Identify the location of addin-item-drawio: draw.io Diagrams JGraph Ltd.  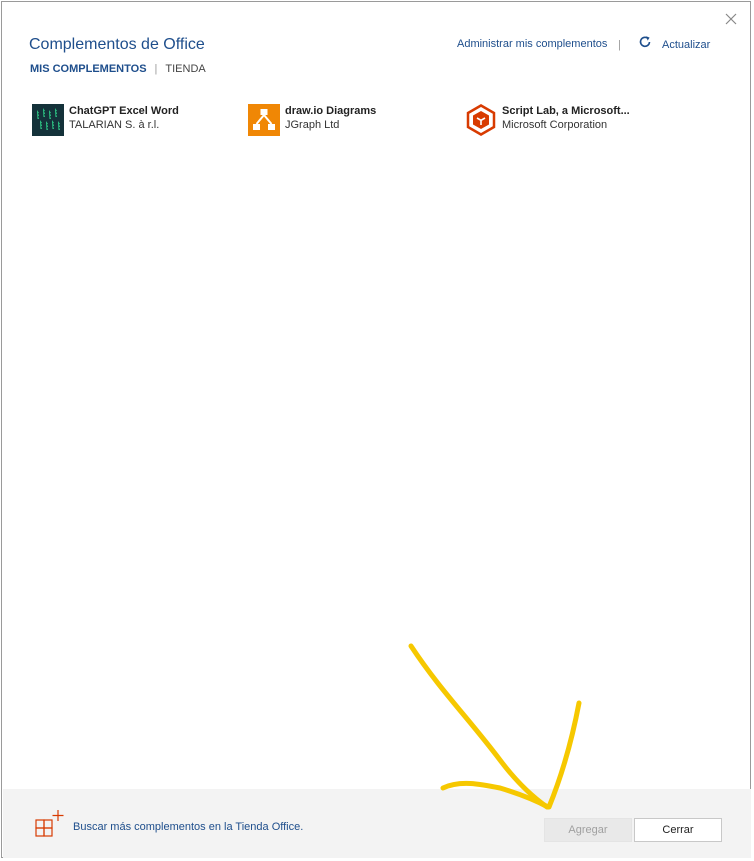
(312, 120).